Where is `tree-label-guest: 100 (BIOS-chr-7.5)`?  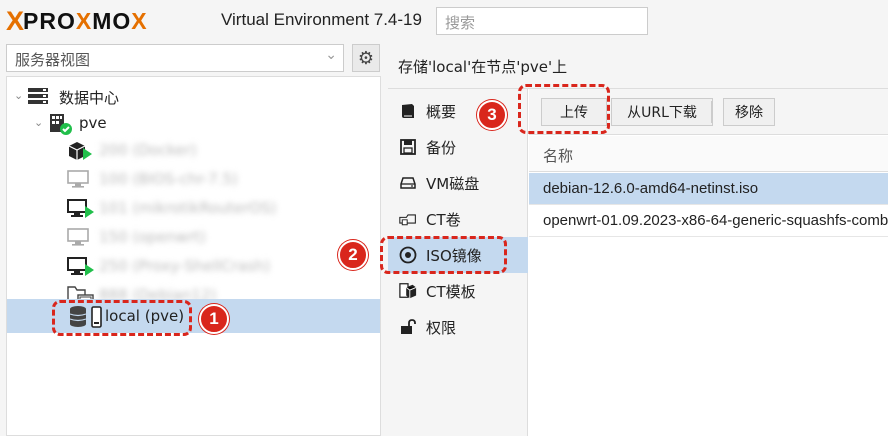
tree-label-guest: 100 (BIOS-chr-7.5) is located at coordinates (168, 179).